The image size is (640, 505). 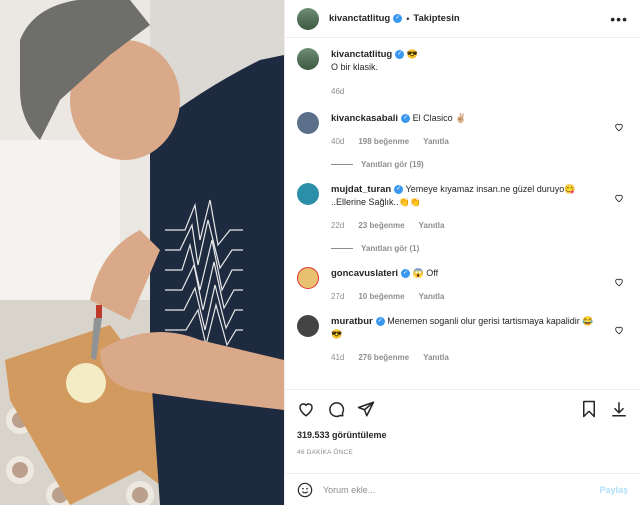 I want to click on caption-time: 46d, so click(x=338, y=91).